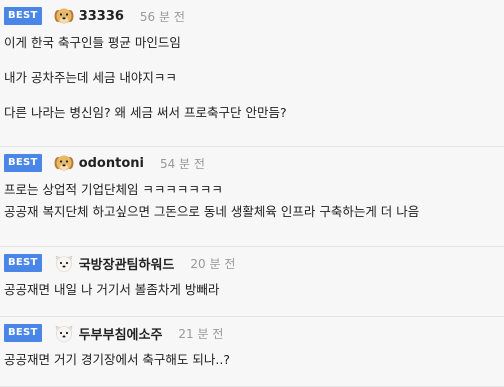 This screenshot has height=387, width=504. I want to click on timestamp: 21 분 전, so click(201, 333).